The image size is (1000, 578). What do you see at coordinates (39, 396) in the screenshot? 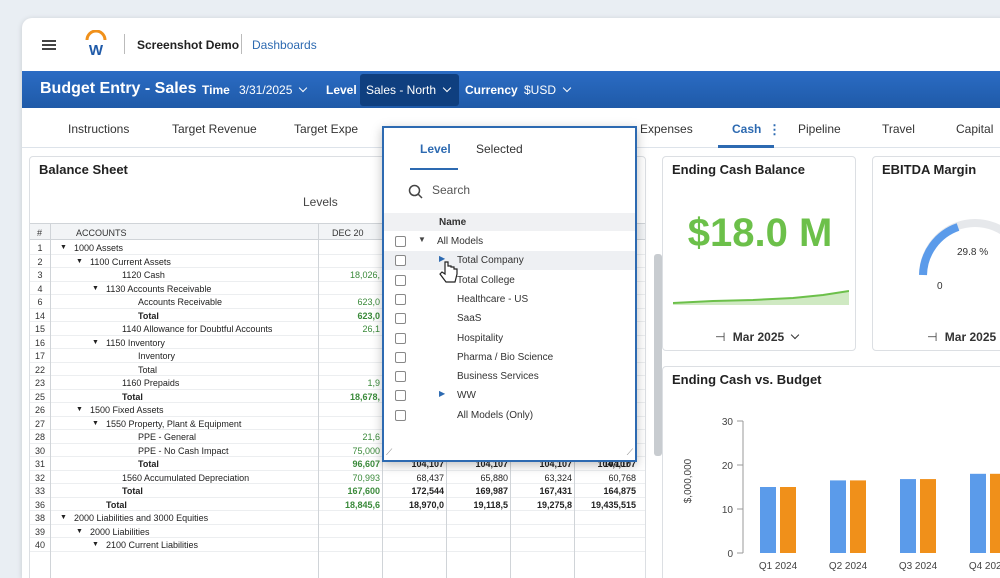
I see `row-number: 25` at bounding box center [39, 396].